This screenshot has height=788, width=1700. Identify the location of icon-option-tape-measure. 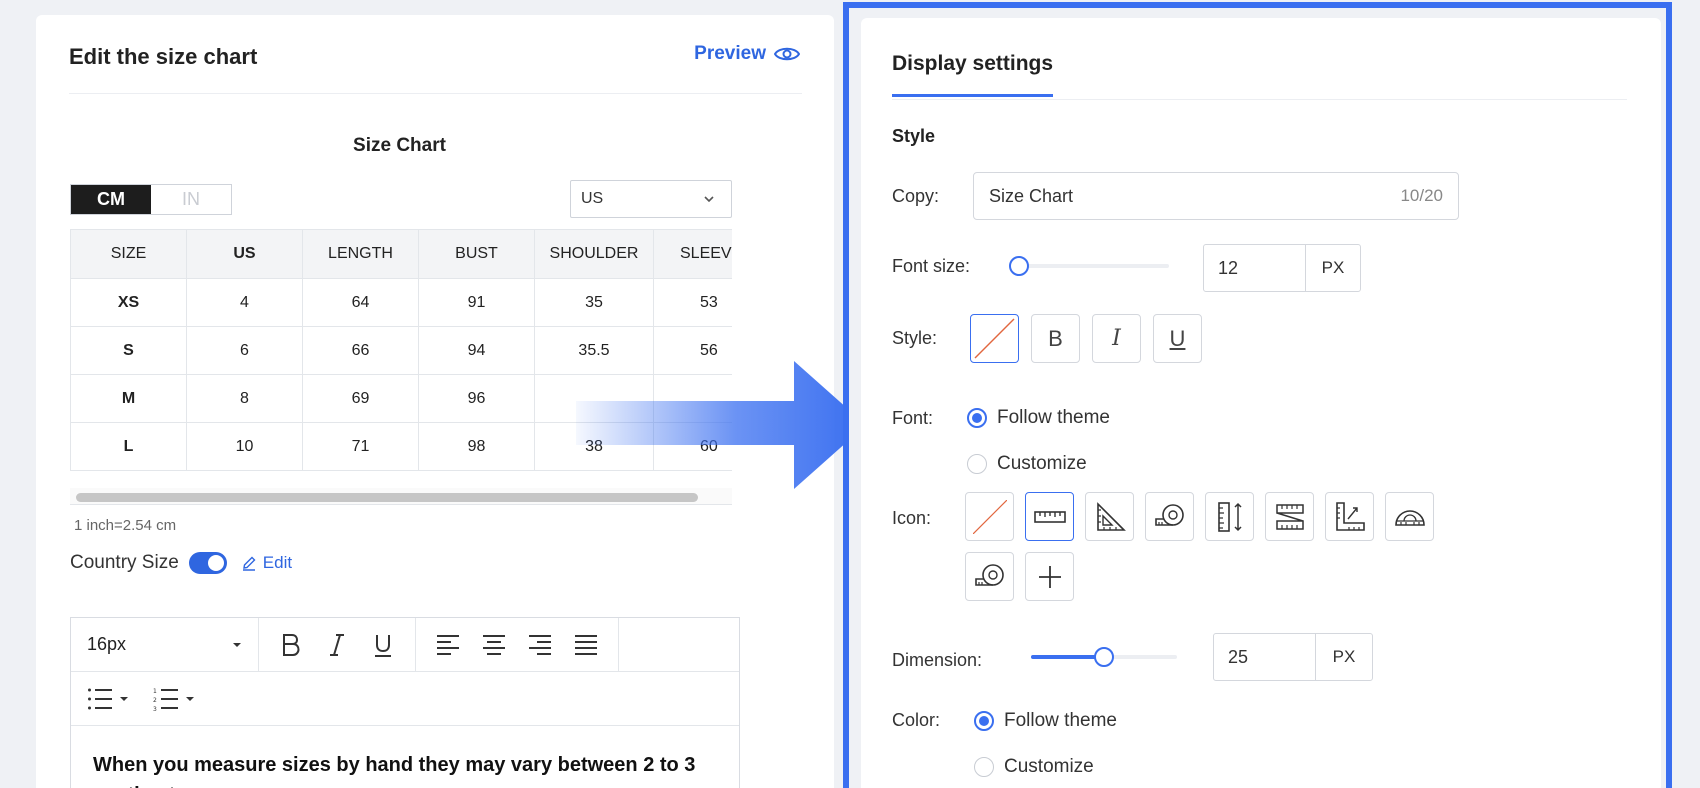
(1169, 516).